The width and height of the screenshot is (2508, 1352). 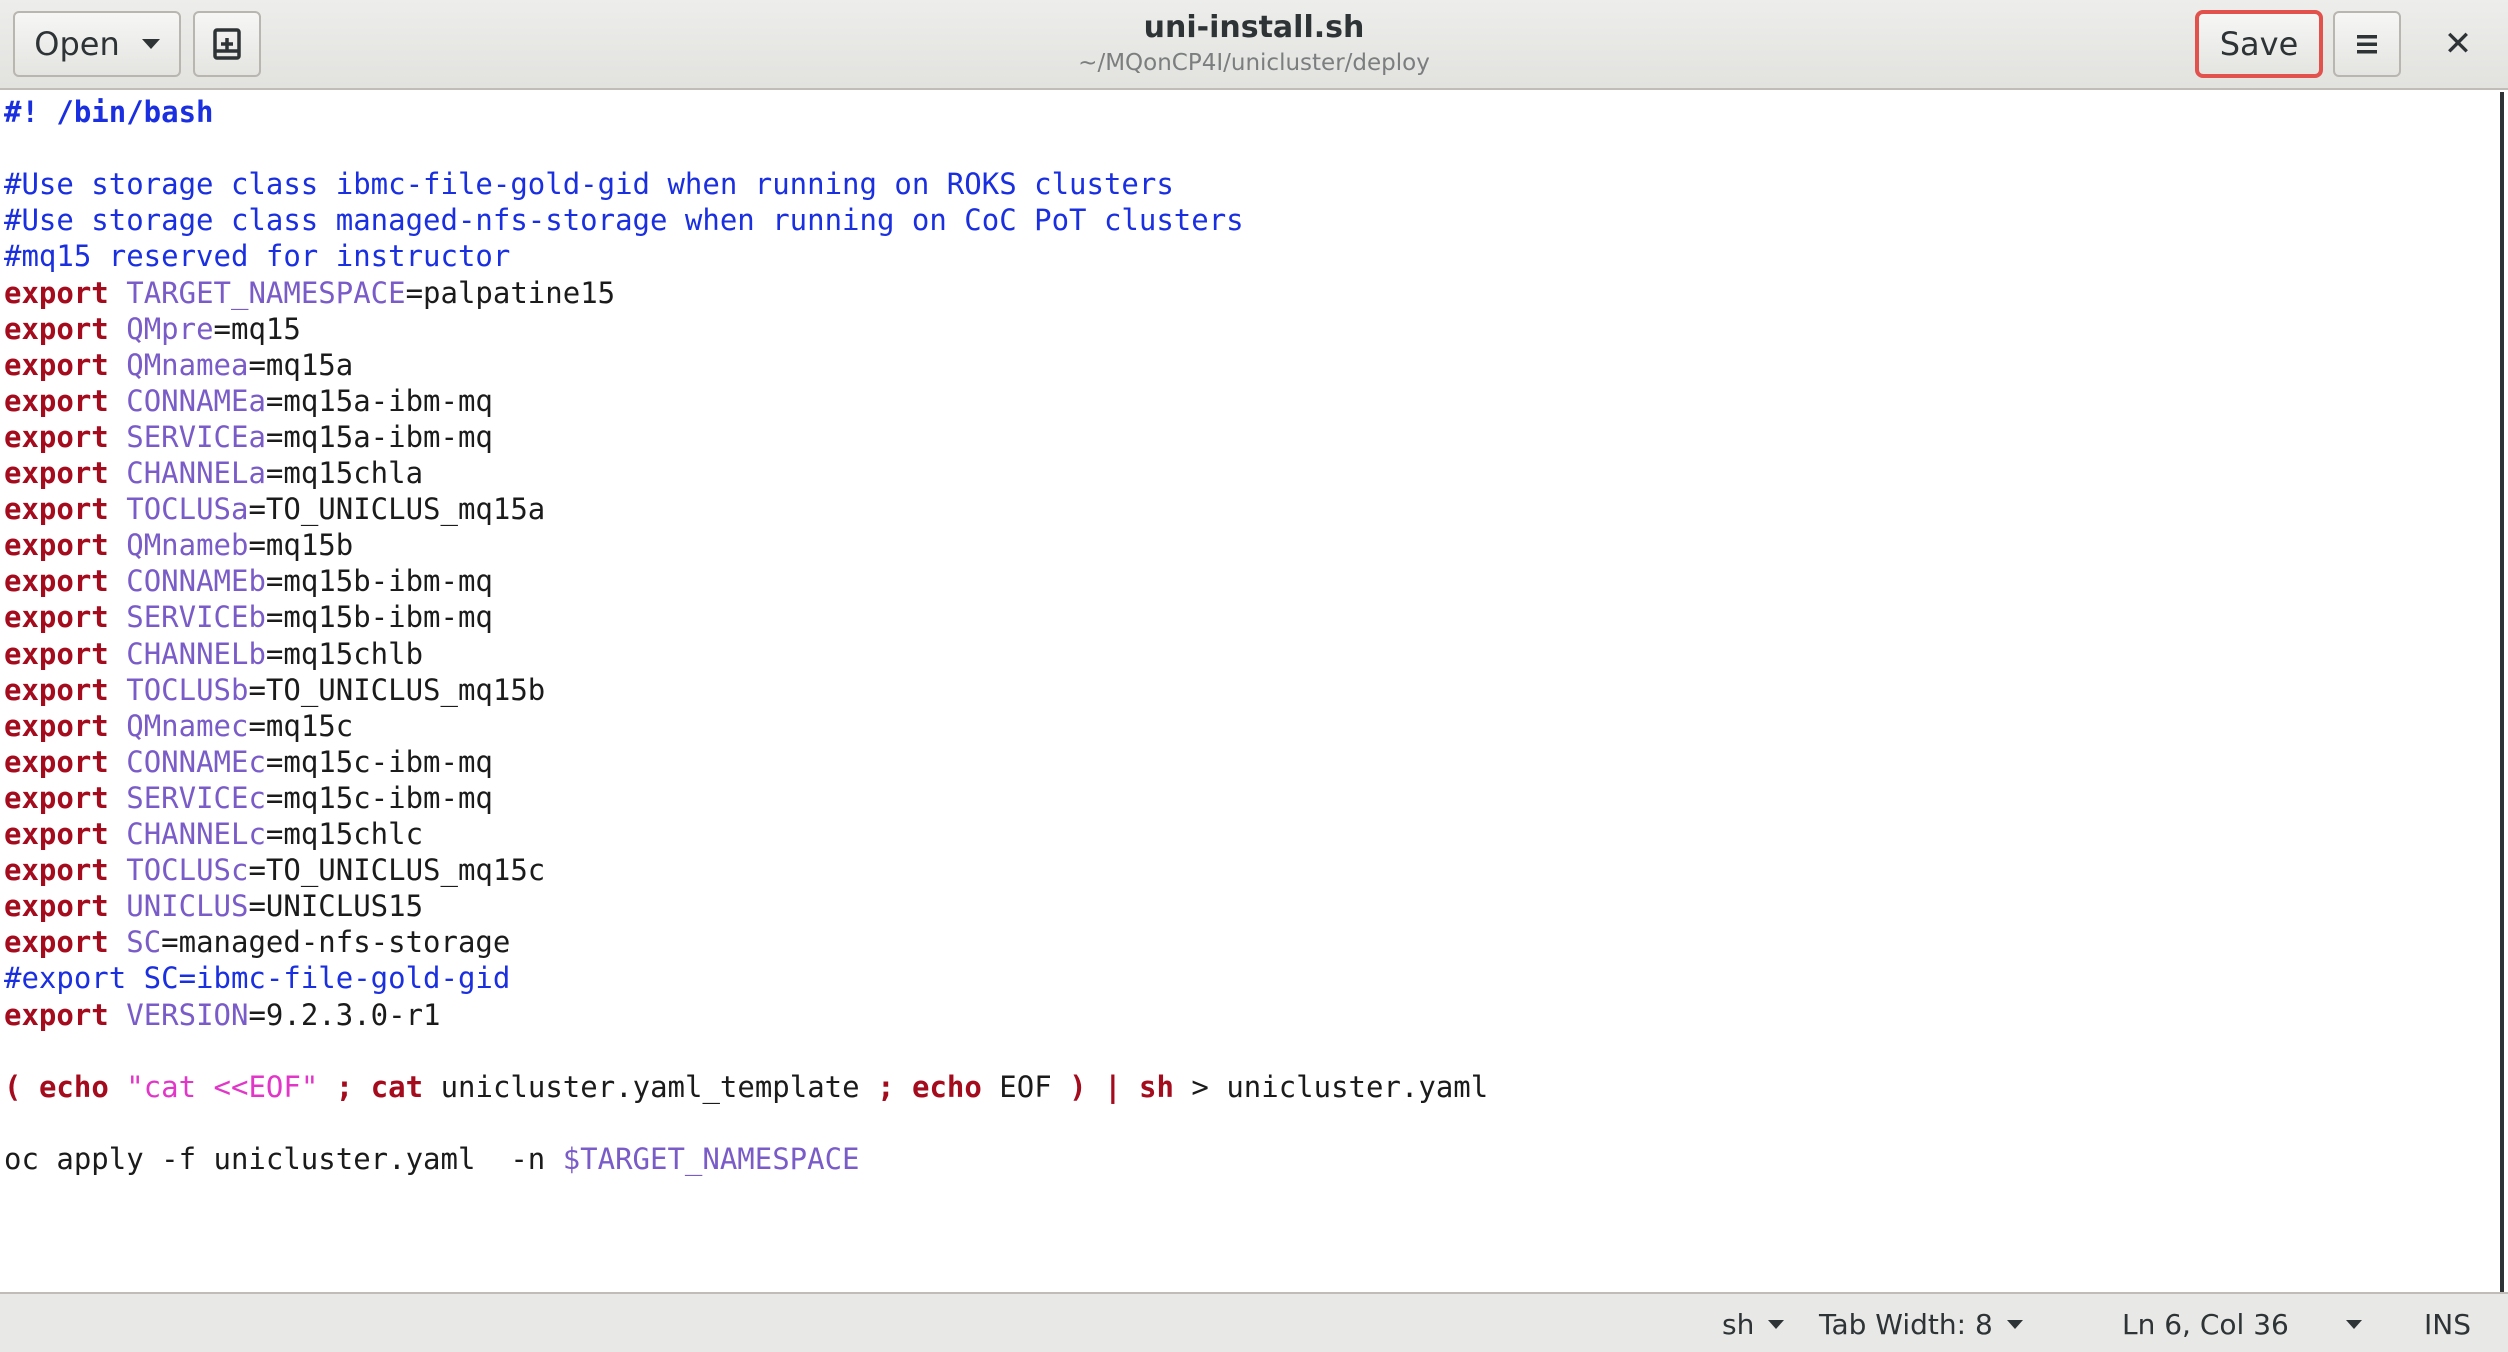 I want to click on save-button: Save, so click(x=2259, y=44).